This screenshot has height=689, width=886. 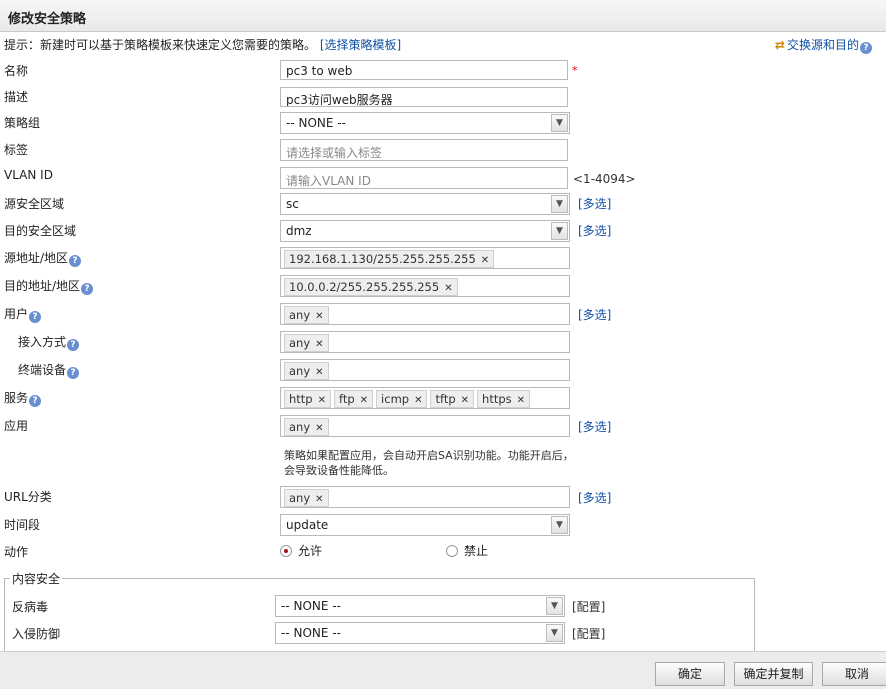 What do you see at coordinates (42, 286) in the screenshot?
I see `dst-addr-label-text: 目的地址/地区` at bounding box center [42, 286].